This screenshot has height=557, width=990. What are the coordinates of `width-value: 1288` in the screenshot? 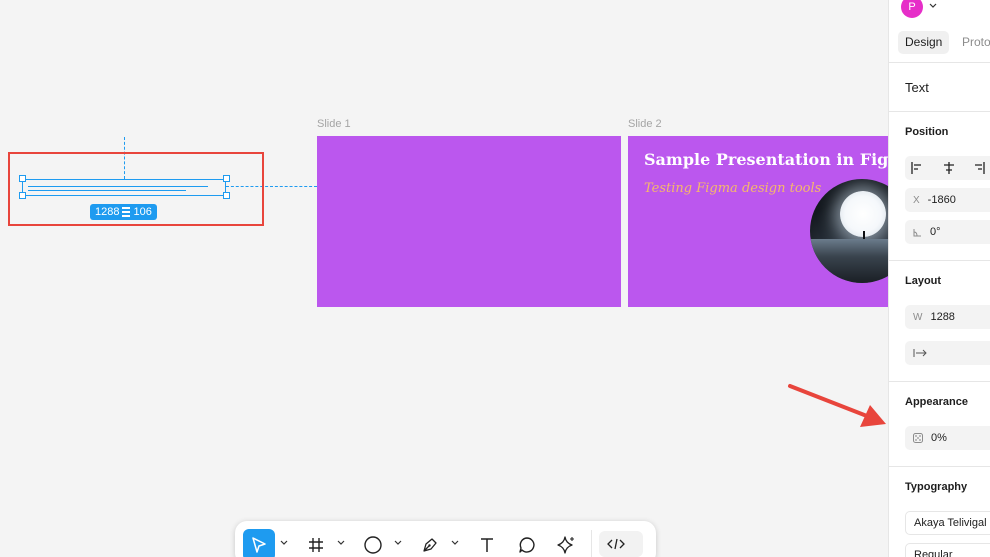 It's located at (942, 317).